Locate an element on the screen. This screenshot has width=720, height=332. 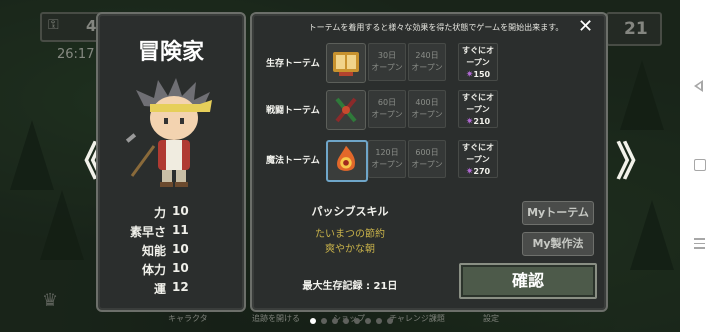
stat-label: 力 is located at coordinates (159, 213).